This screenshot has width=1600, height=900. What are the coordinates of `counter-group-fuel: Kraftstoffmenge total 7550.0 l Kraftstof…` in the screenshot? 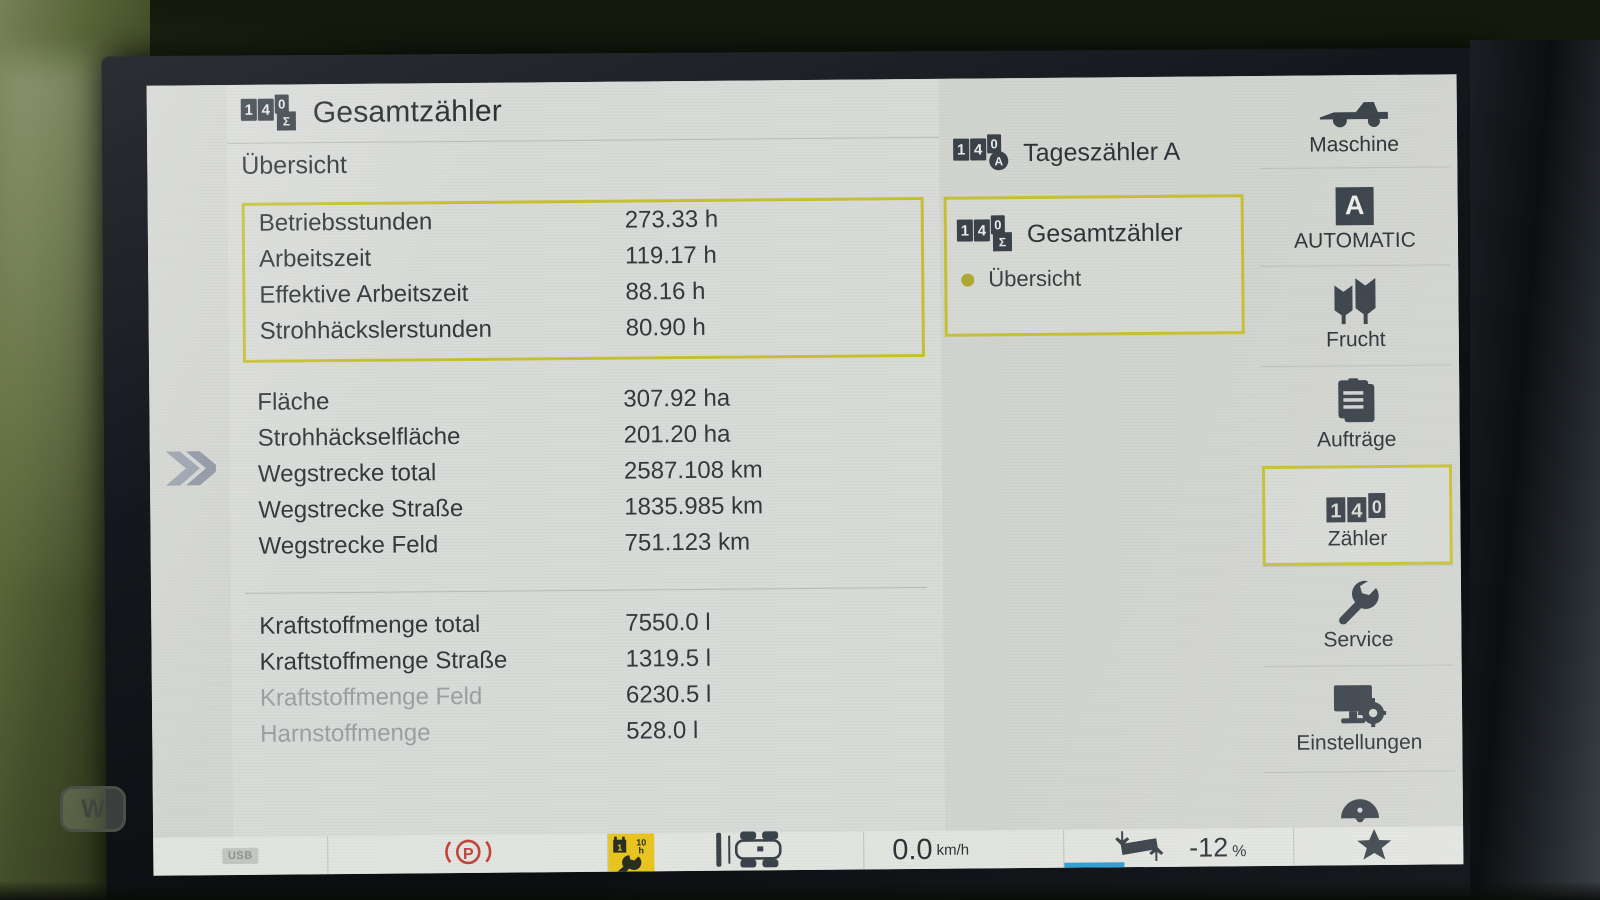 It's located at (586, 681).